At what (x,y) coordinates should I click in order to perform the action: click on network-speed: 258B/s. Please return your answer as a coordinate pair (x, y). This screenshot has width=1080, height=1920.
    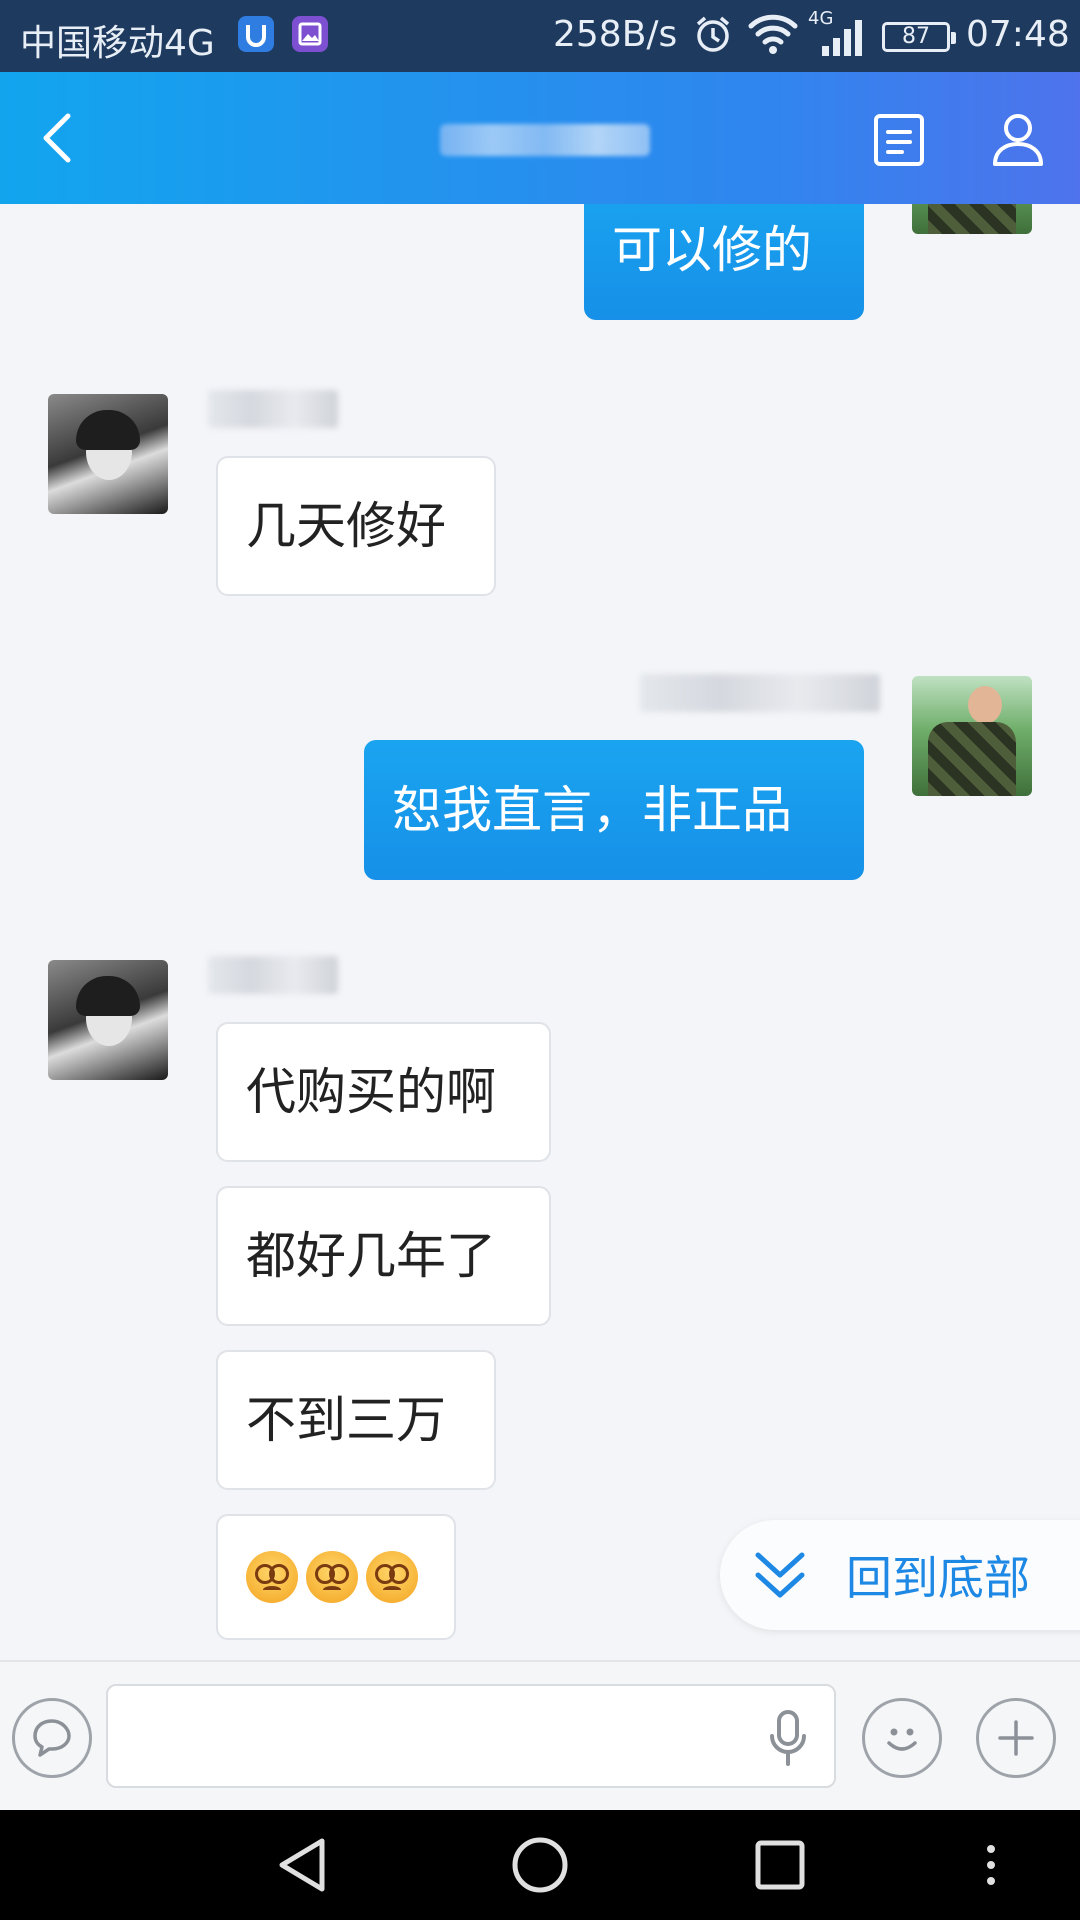
    Looking at the image, I should click on (615, 34).